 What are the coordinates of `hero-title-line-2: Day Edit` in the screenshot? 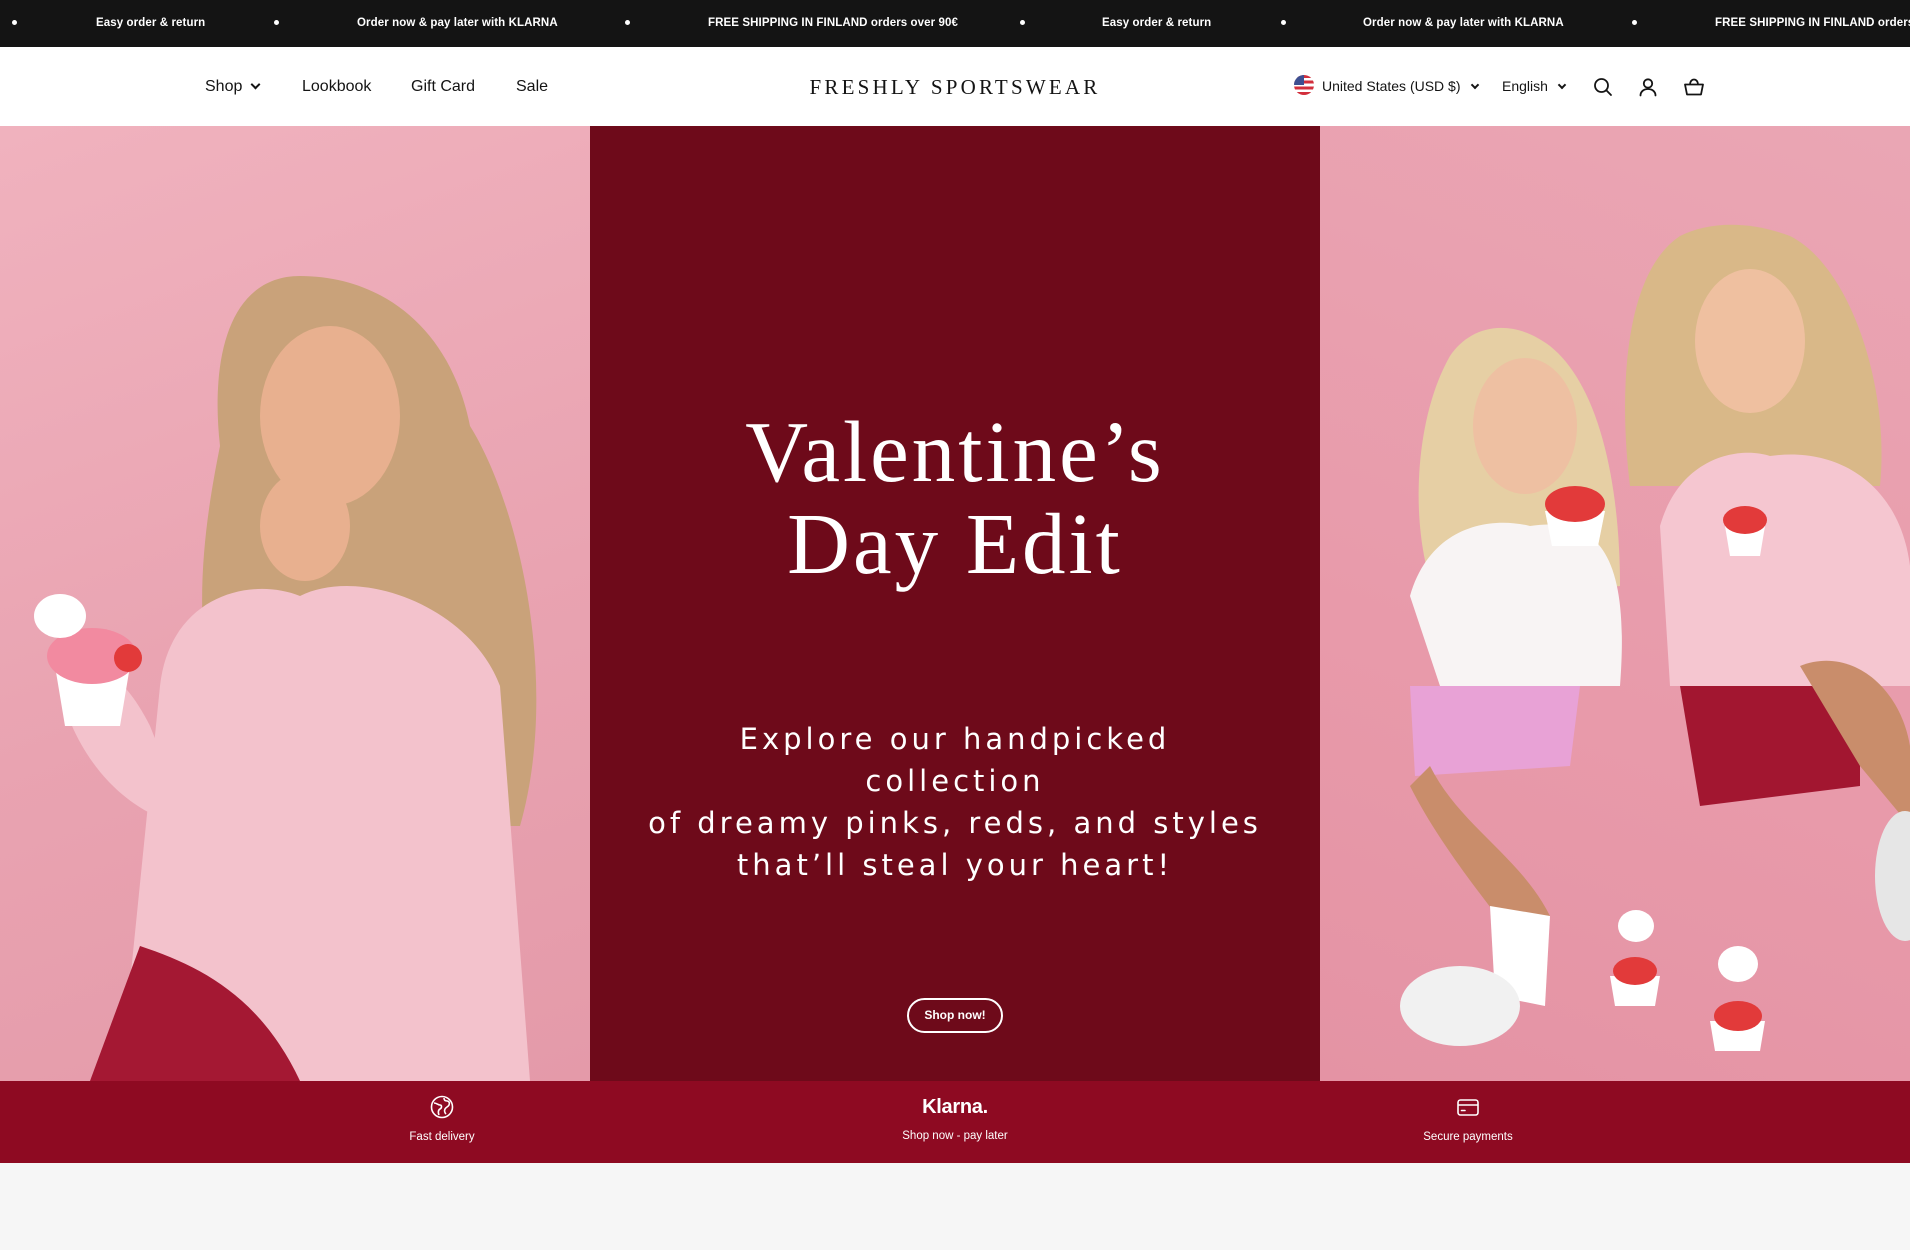 It's located at (955, 543).